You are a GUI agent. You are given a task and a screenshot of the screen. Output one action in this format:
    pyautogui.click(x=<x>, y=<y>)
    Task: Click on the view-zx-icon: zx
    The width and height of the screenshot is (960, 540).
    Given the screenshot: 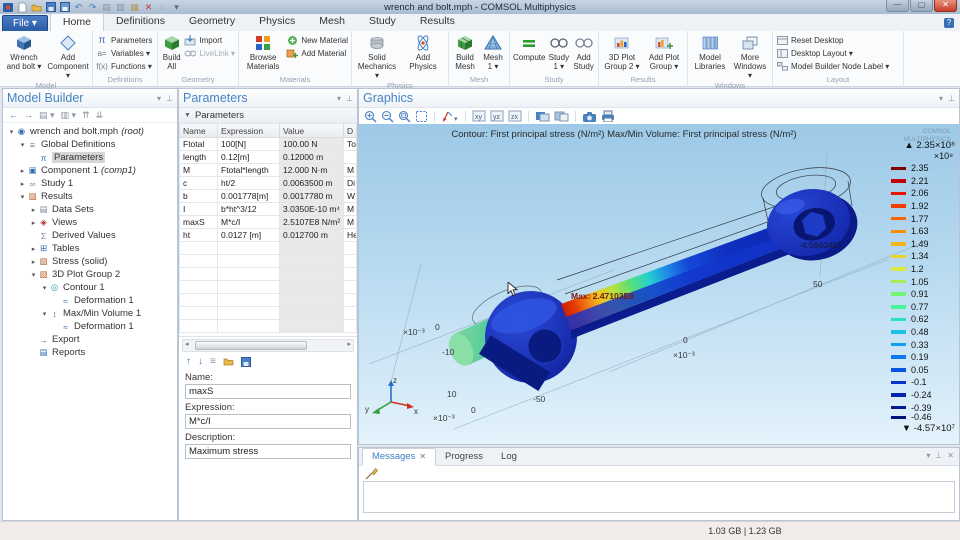 What is the action you would take?
    pyautogui.click(x=515, y=116)
    